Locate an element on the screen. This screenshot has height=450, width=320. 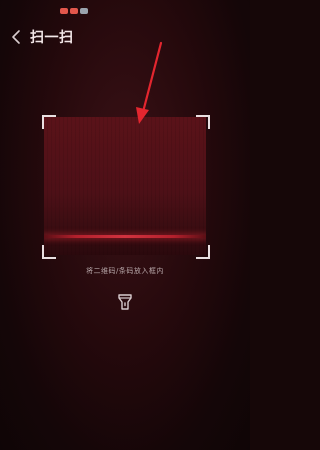
viewfinder-corner-top-right is located at coordinates (203, 122).